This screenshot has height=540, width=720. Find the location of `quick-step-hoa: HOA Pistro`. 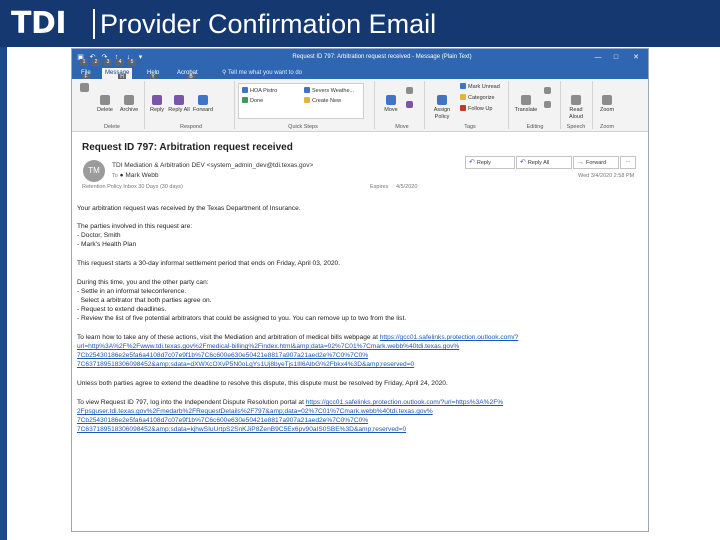

quick-step-hoa: HOA Pistro is located at coordinates (259, 91).